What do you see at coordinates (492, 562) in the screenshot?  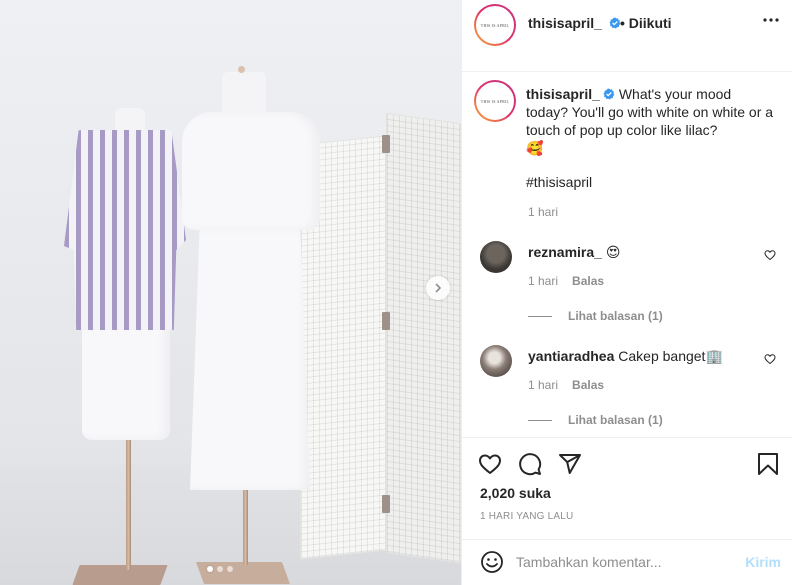 I see `emoji-icon` at bounding box center [492, 562].